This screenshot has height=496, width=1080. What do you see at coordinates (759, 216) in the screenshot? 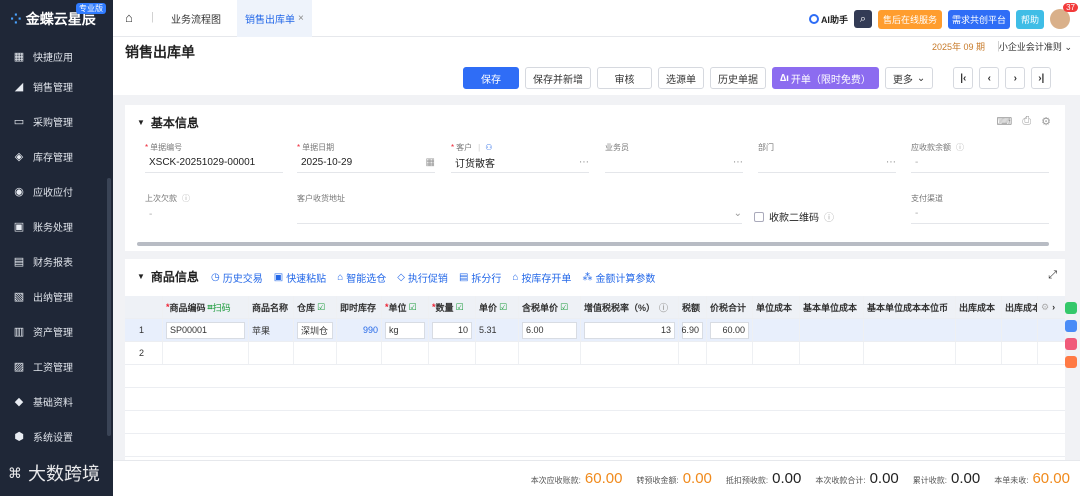
I see `checkbox` at bounding box center [759, 216].